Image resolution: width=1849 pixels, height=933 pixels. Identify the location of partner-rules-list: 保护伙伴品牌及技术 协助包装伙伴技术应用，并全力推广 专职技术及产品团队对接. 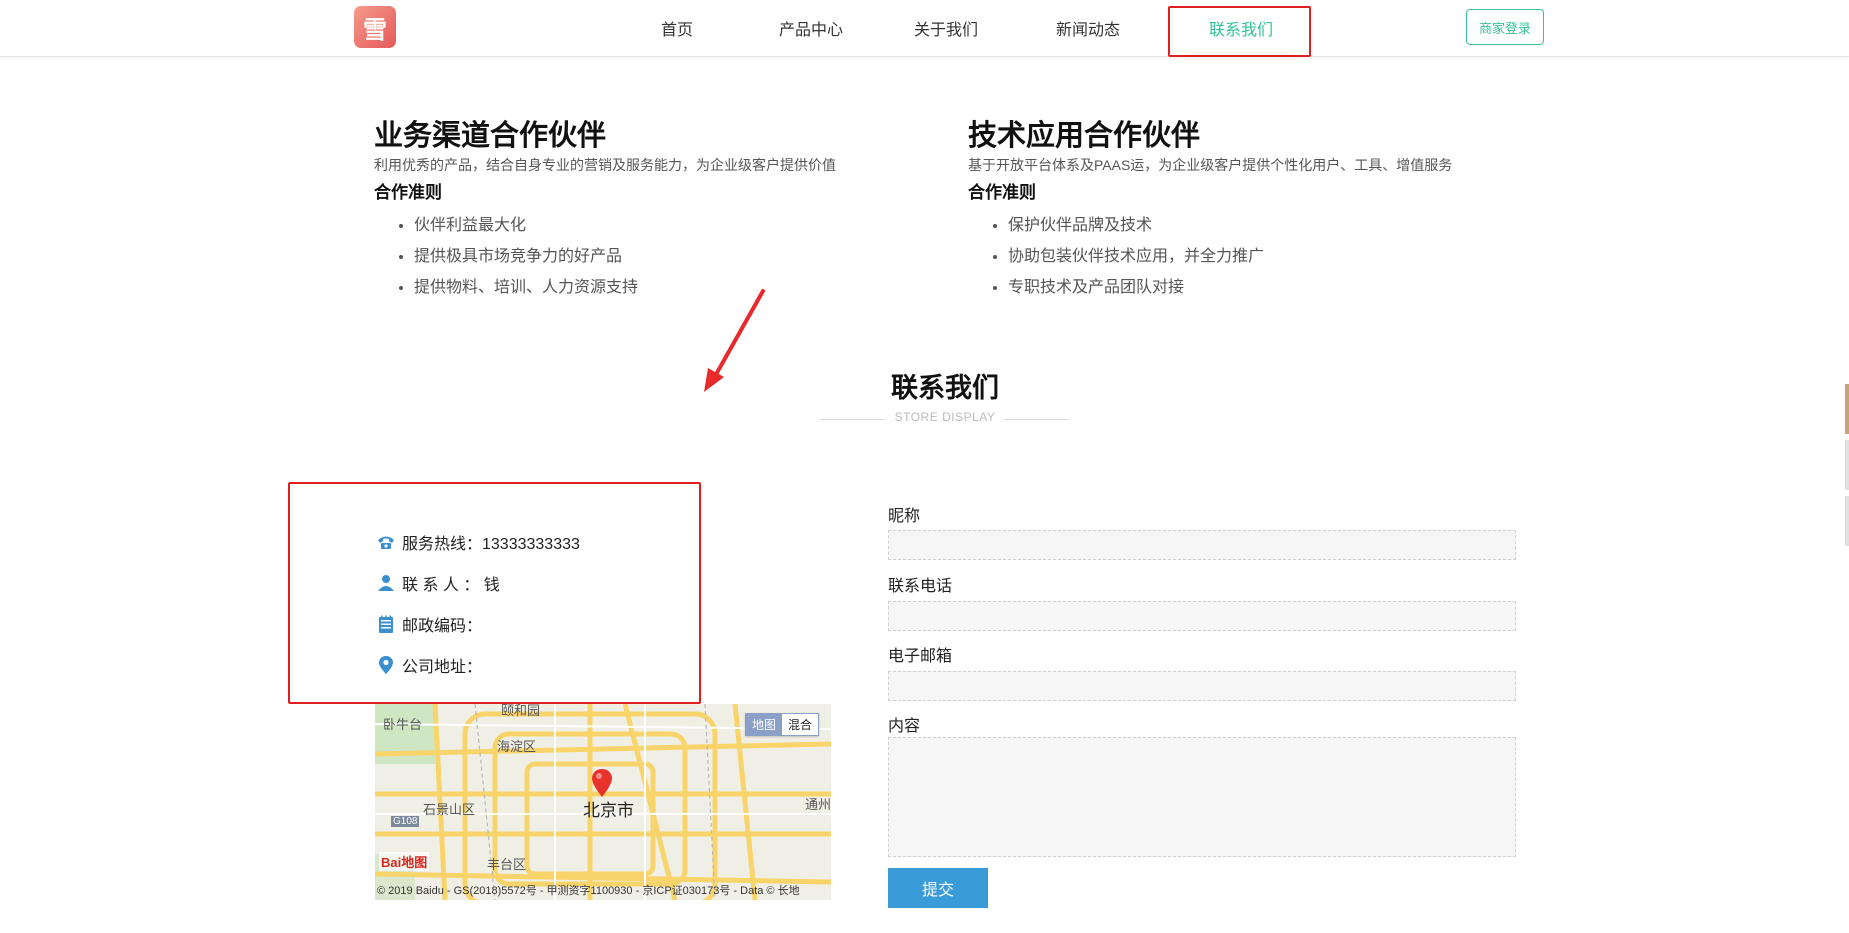
(1210, 256).